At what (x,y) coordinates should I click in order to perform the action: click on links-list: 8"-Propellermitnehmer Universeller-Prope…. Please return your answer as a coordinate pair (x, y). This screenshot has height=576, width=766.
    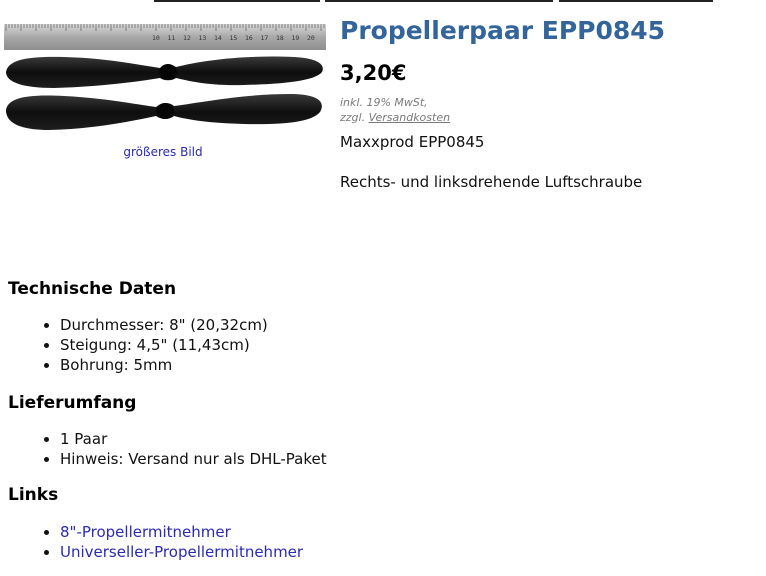
    Looking at the image, I should click on (161, 542).